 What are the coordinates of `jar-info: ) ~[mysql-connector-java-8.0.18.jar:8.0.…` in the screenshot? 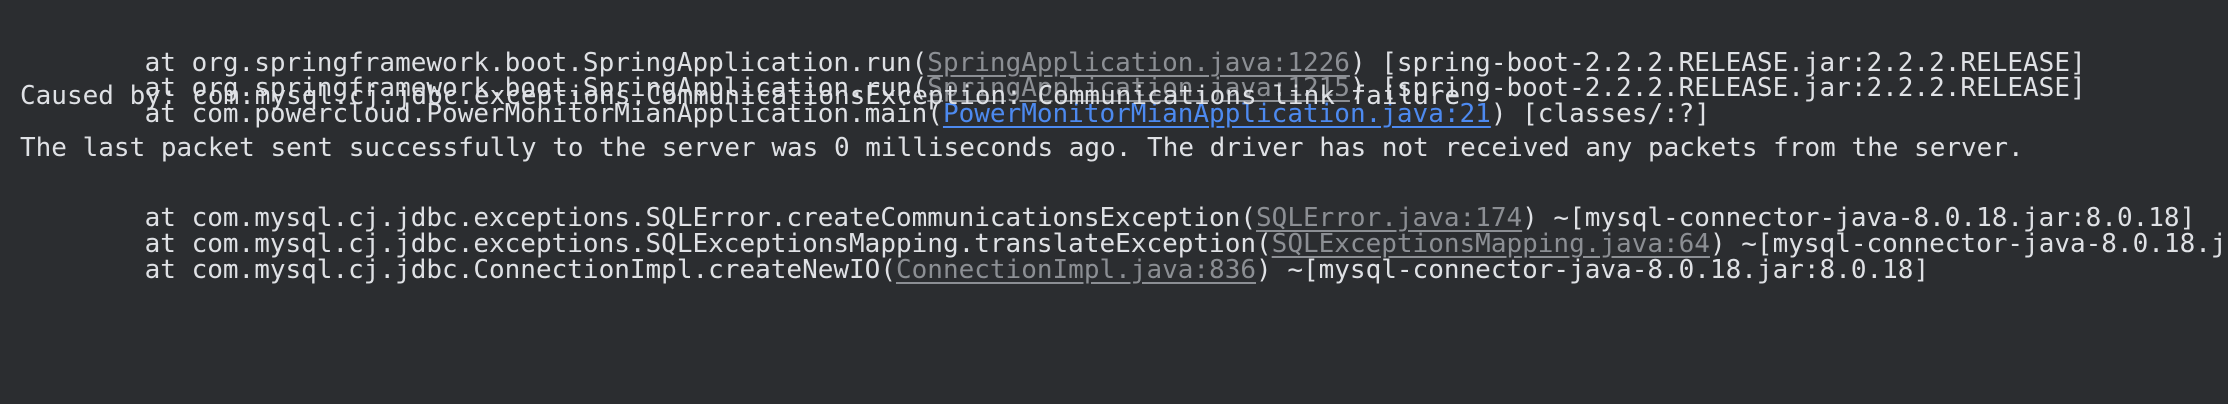 It's located at (1593, 270).